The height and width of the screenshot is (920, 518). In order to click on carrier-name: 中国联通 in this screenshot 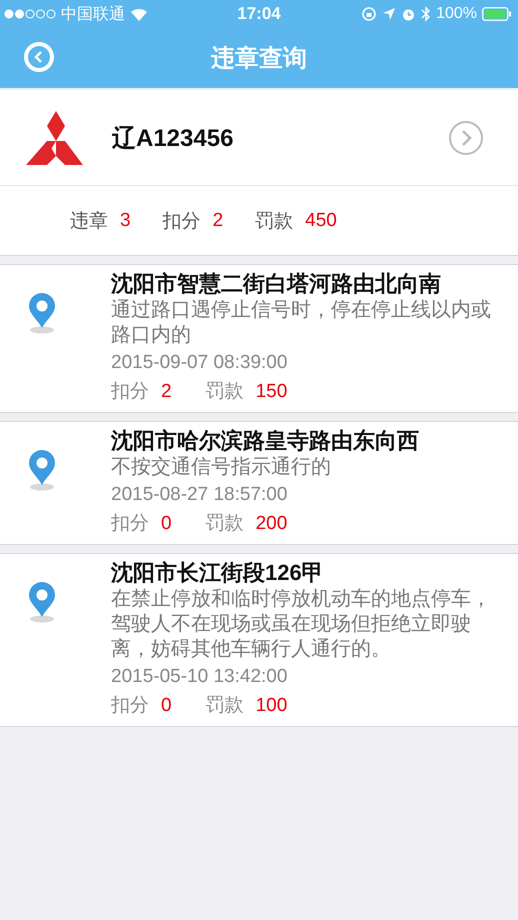, I will do `click(93, 14)`.